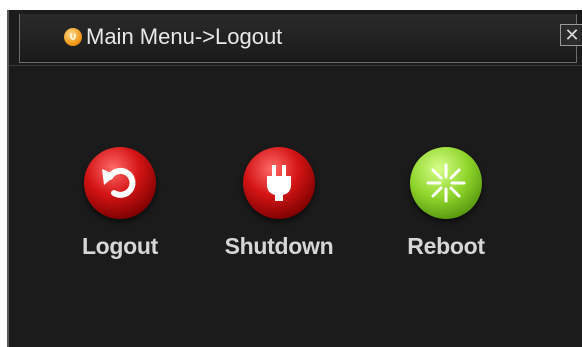 The width and height of the screenshot is (582, 347). I want to click on reboot-button: Reboot, so click(446, 203).